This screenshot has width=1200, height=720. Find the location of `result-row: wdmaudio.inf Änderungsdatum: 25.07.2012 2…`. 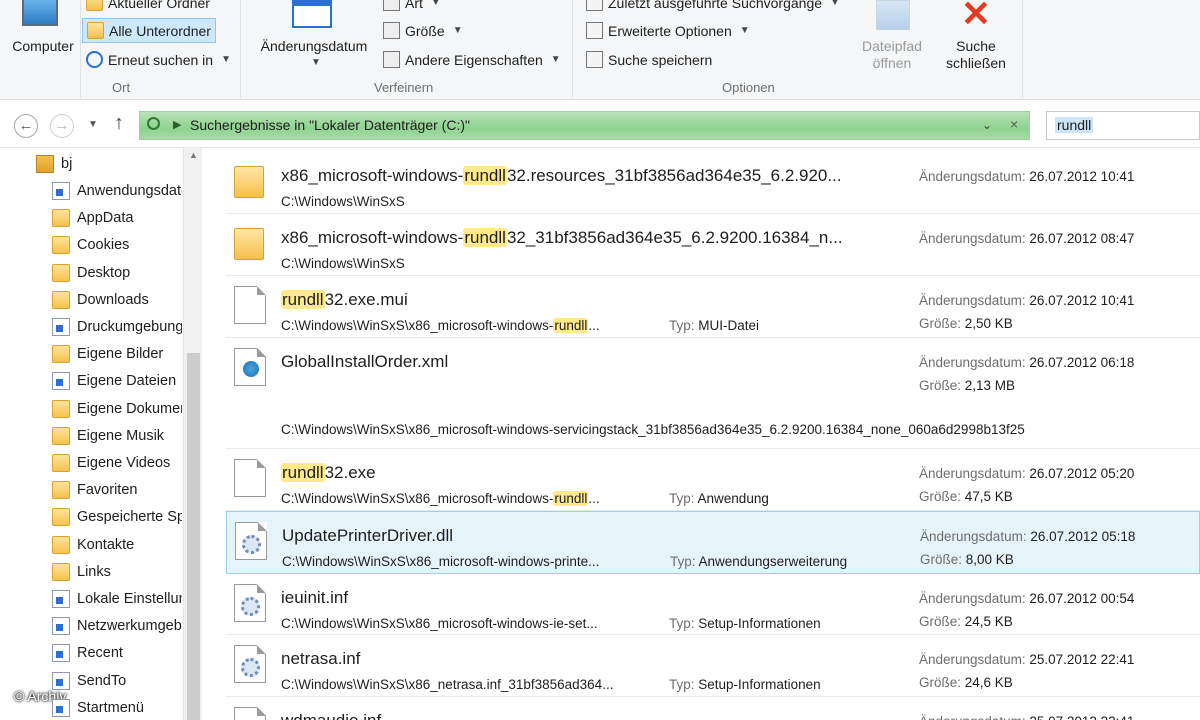

result-row: wdmaudio.inf Änderungsdatum: 25.07.2012 2… is located at coordinates (713, 708).